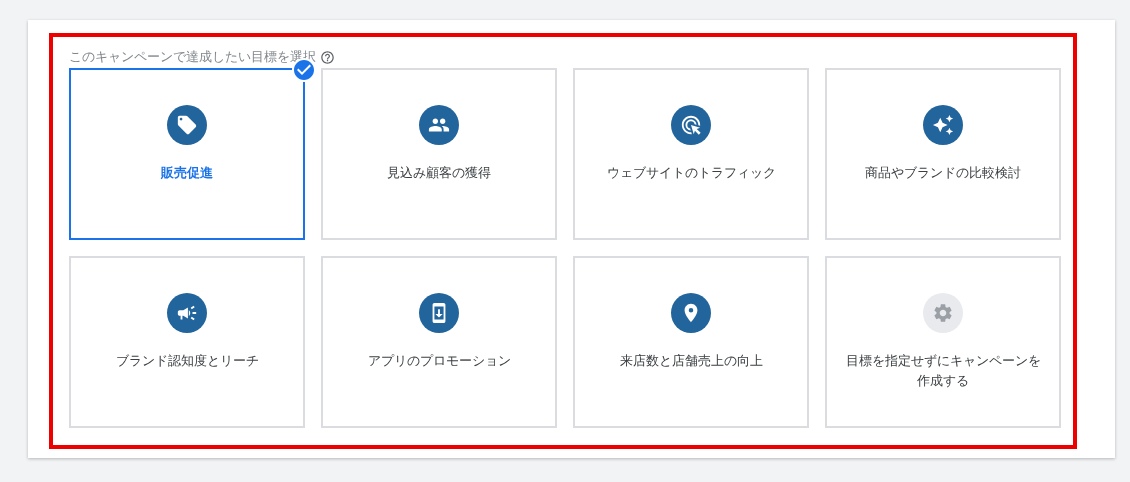 The image size is (1130, 482). Describe the element at coordinates (327, 57) in the screenshot. I see `help-icon` at that location.